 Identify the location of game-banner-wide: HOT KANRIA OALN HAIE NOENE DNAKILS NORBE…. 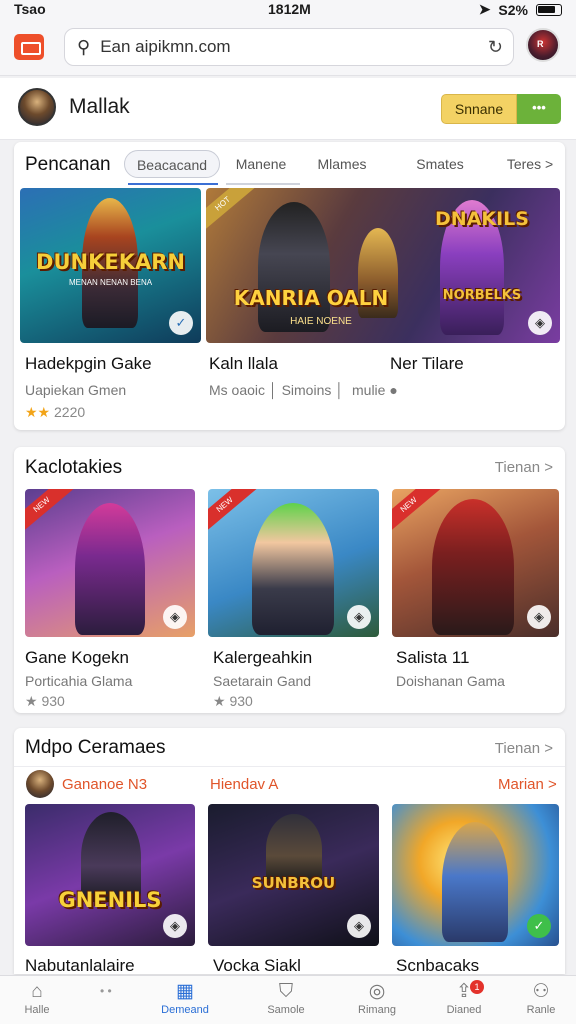
(383, 265).